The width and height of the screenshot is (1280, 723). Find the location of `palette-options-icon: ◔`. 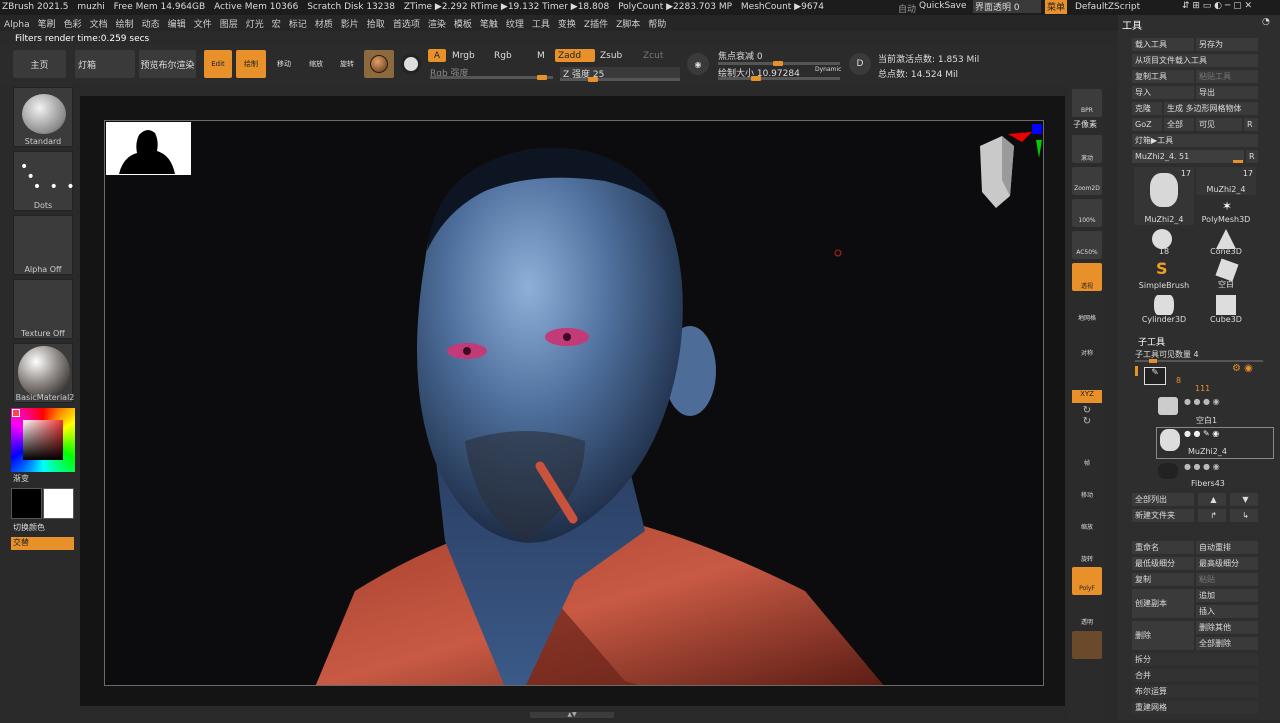

palette-options-icon: ◔ is located at coordinates (1266, 22).